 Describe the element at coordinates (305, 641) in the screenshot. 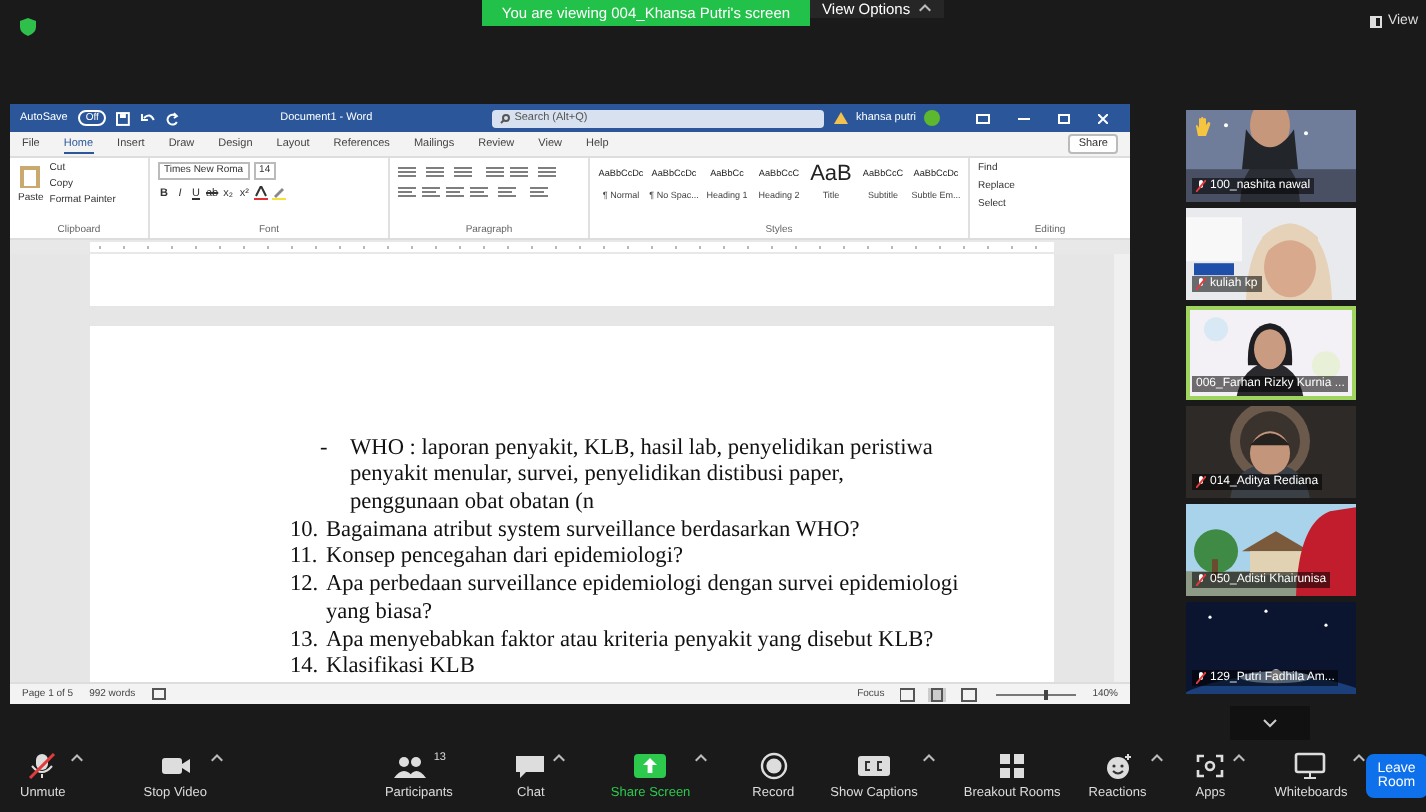

I see `list-marker: 13.` at that location.